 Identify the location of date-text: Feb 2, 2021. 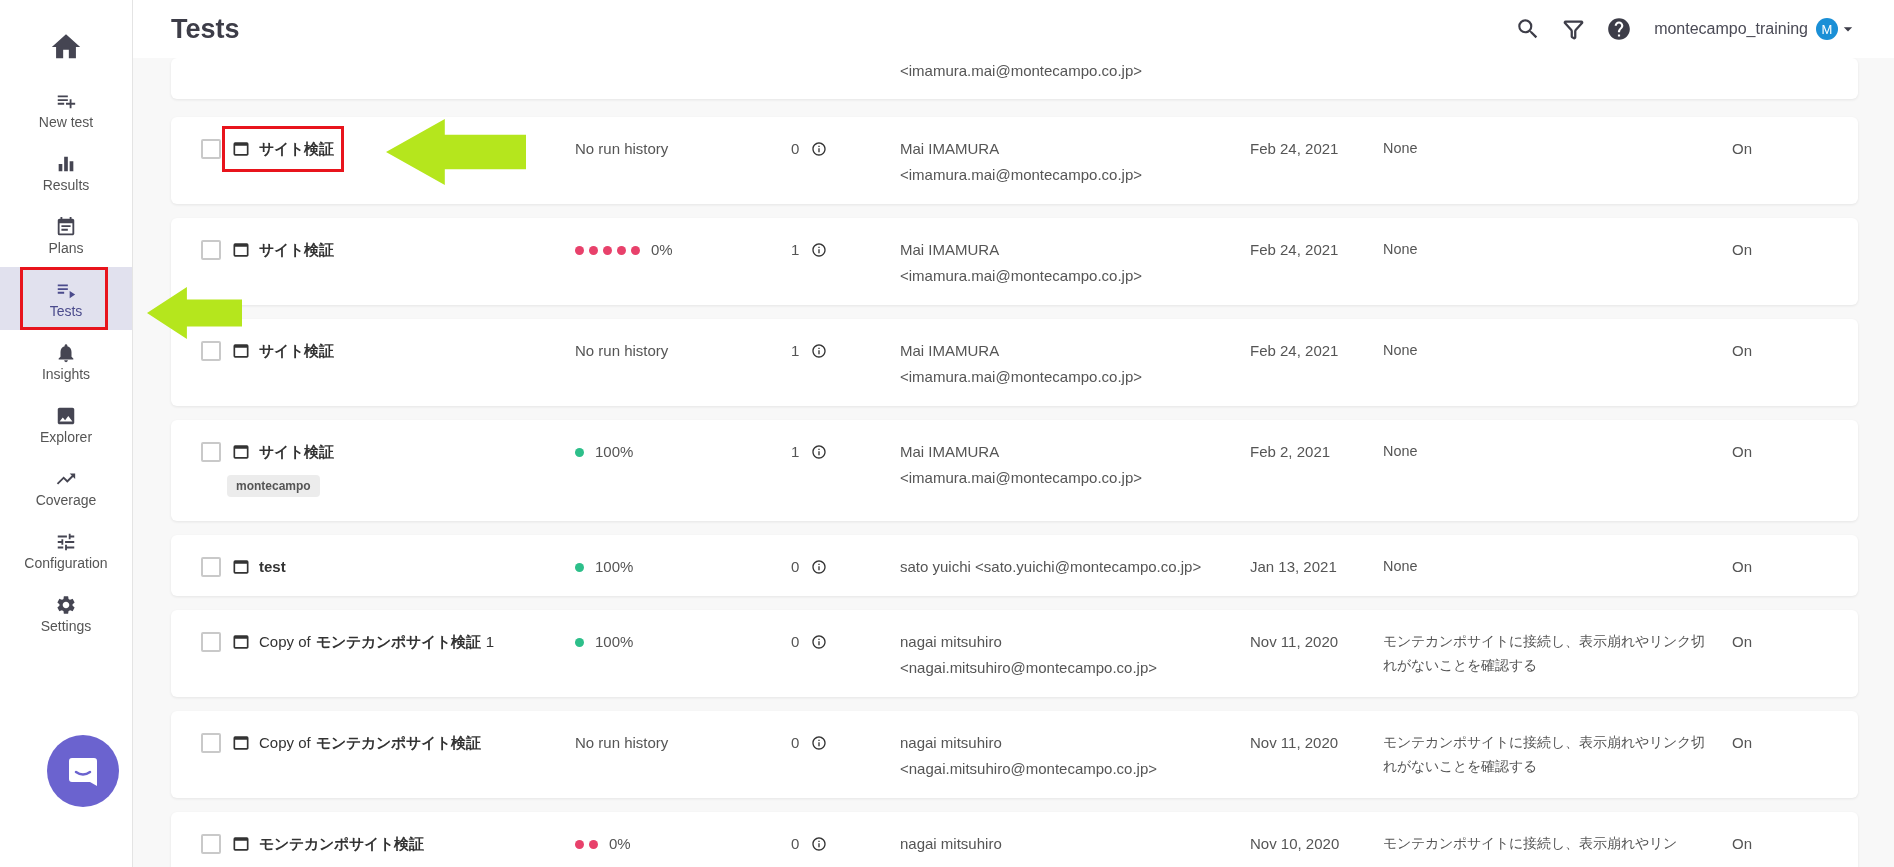
(1290, 451).